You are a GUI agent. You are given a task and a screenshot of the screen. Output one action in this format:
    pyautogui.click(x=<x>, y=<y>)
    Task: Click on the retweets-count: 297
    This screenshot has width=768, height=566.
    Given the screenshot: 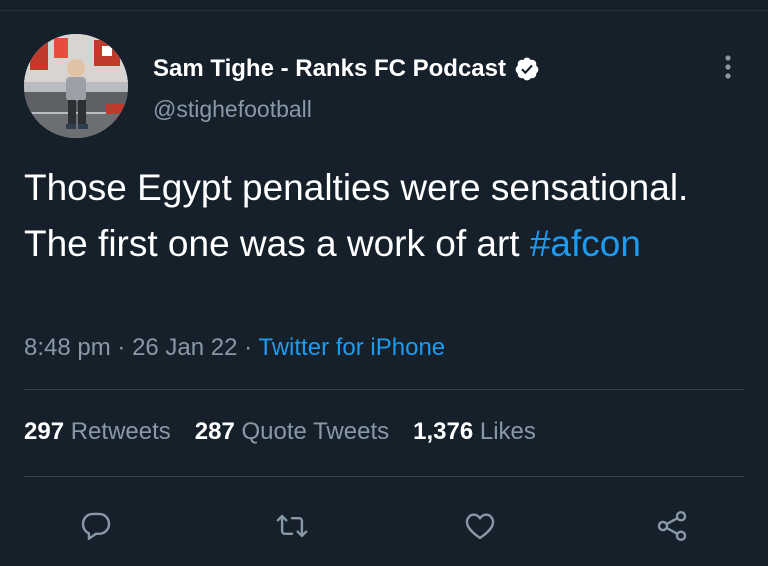 What is the action you would take?
    pyautogui.click(x=44, y=431)
    